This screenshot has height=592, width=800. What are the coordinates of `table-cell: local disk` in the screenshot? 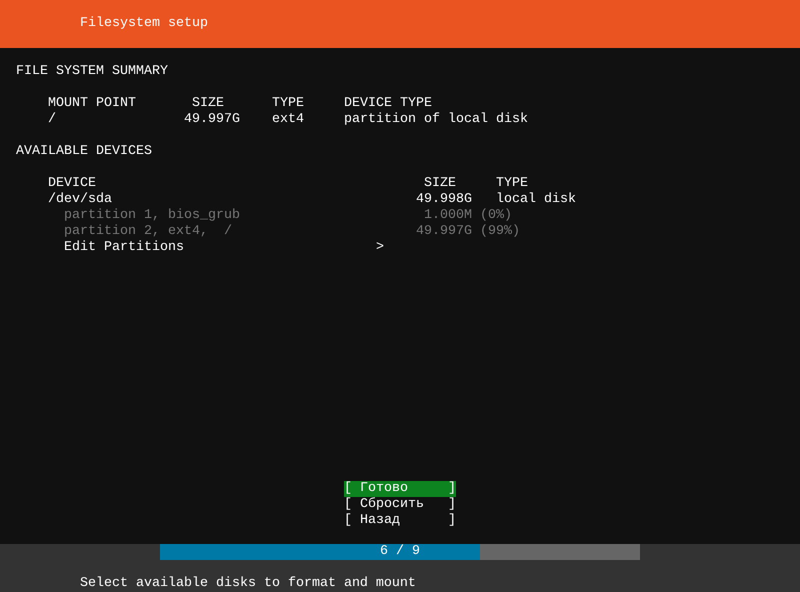 It's located at (536, 200).